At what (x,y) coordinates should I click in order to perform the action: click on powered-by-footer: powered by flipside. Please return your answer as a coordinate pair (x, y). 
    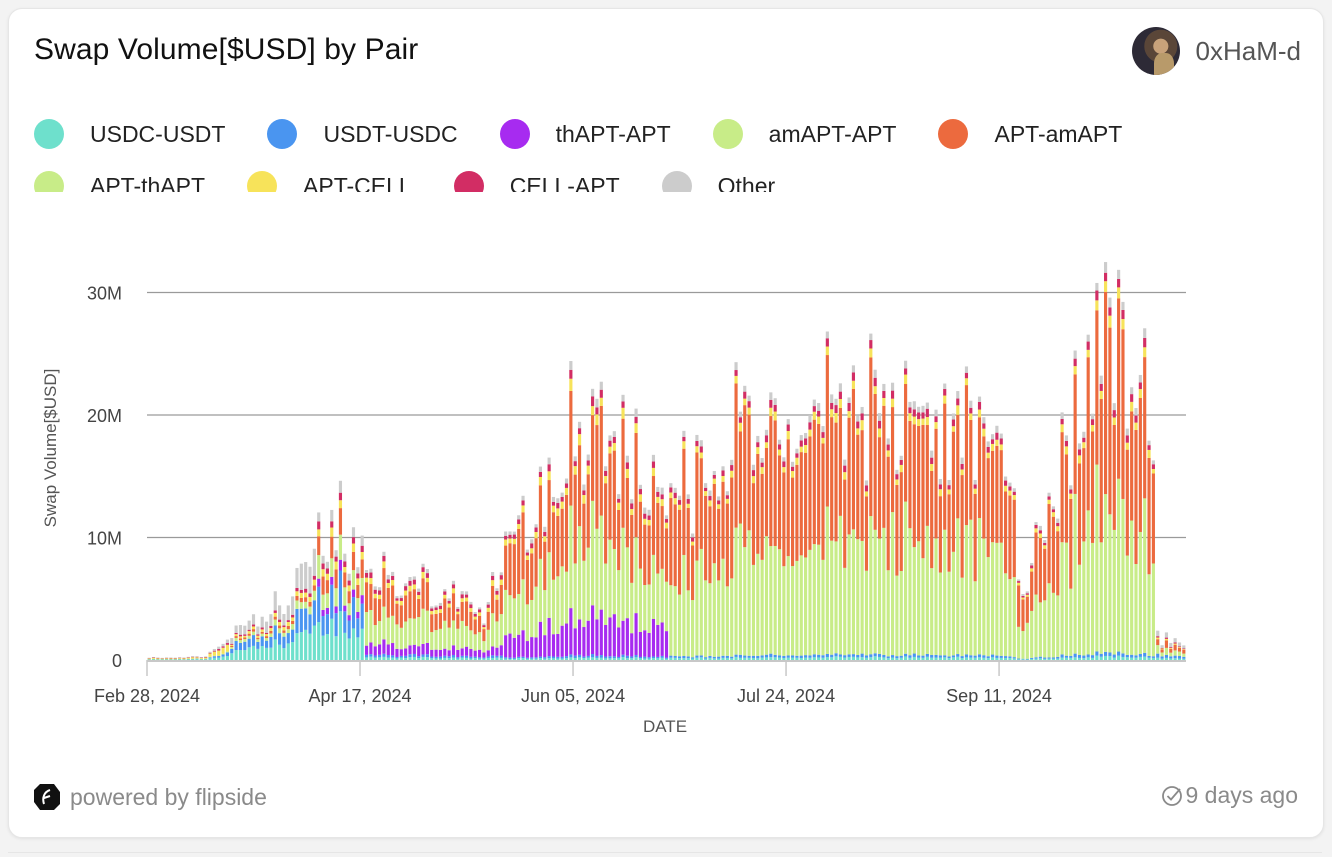
    Looking at the image, I should click on (149, 797).